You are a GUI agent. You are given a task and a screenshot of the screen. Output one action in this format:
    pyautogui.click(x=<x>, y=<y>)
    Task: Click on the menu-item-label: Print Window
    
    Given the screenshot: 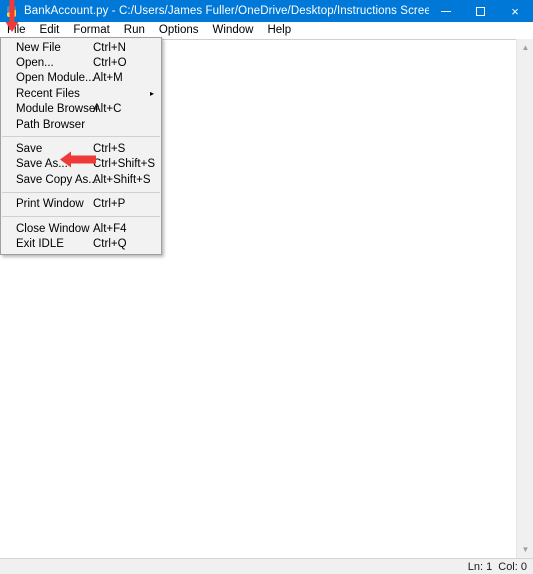 What is the action you would take?
    pyautogui.click(x=50, y=204)
    